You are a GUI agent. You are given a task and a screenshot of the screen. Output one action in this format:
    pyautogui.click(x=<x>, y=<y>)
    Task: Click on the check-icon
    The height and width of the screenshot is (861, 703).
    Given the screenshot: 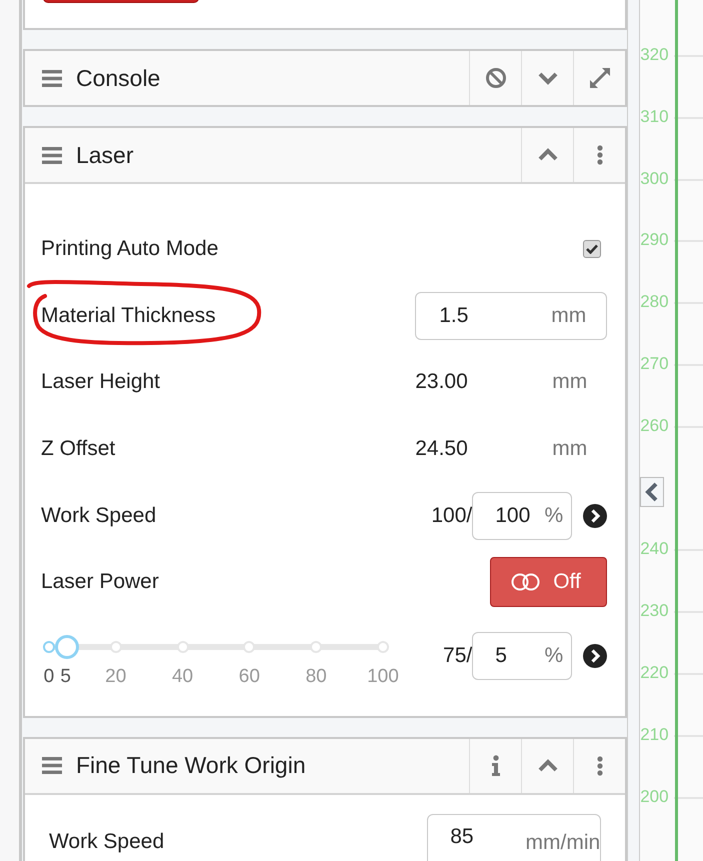 What is the action you would take?
    pyautogui.click(x=592, y=249)
    